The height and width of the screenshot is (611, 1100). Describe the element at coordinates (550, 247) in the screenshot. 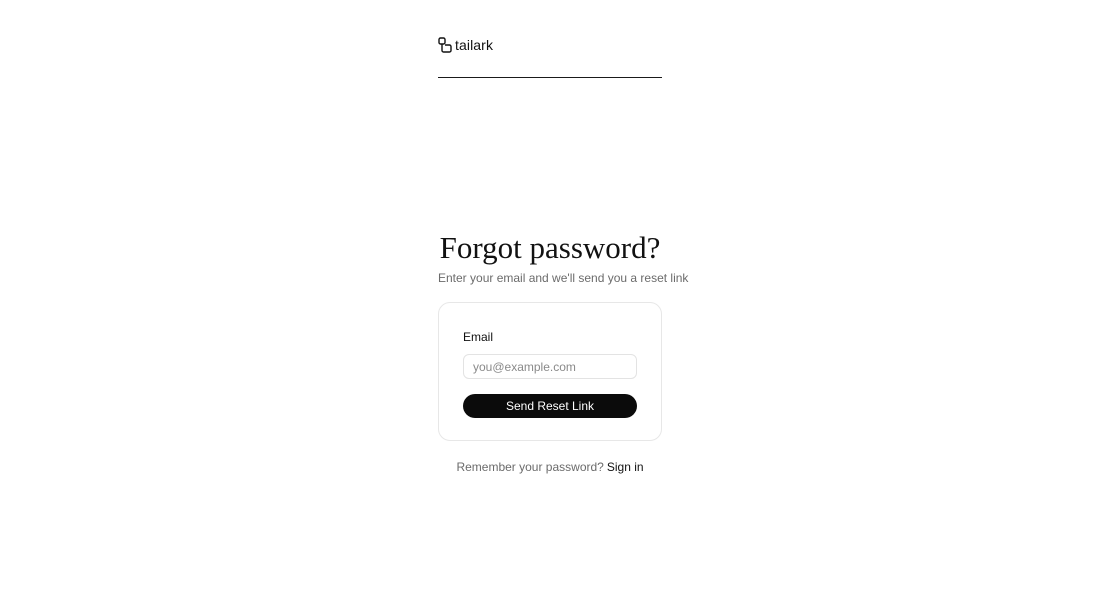

I see `page-title: Forgot password?` at that location.